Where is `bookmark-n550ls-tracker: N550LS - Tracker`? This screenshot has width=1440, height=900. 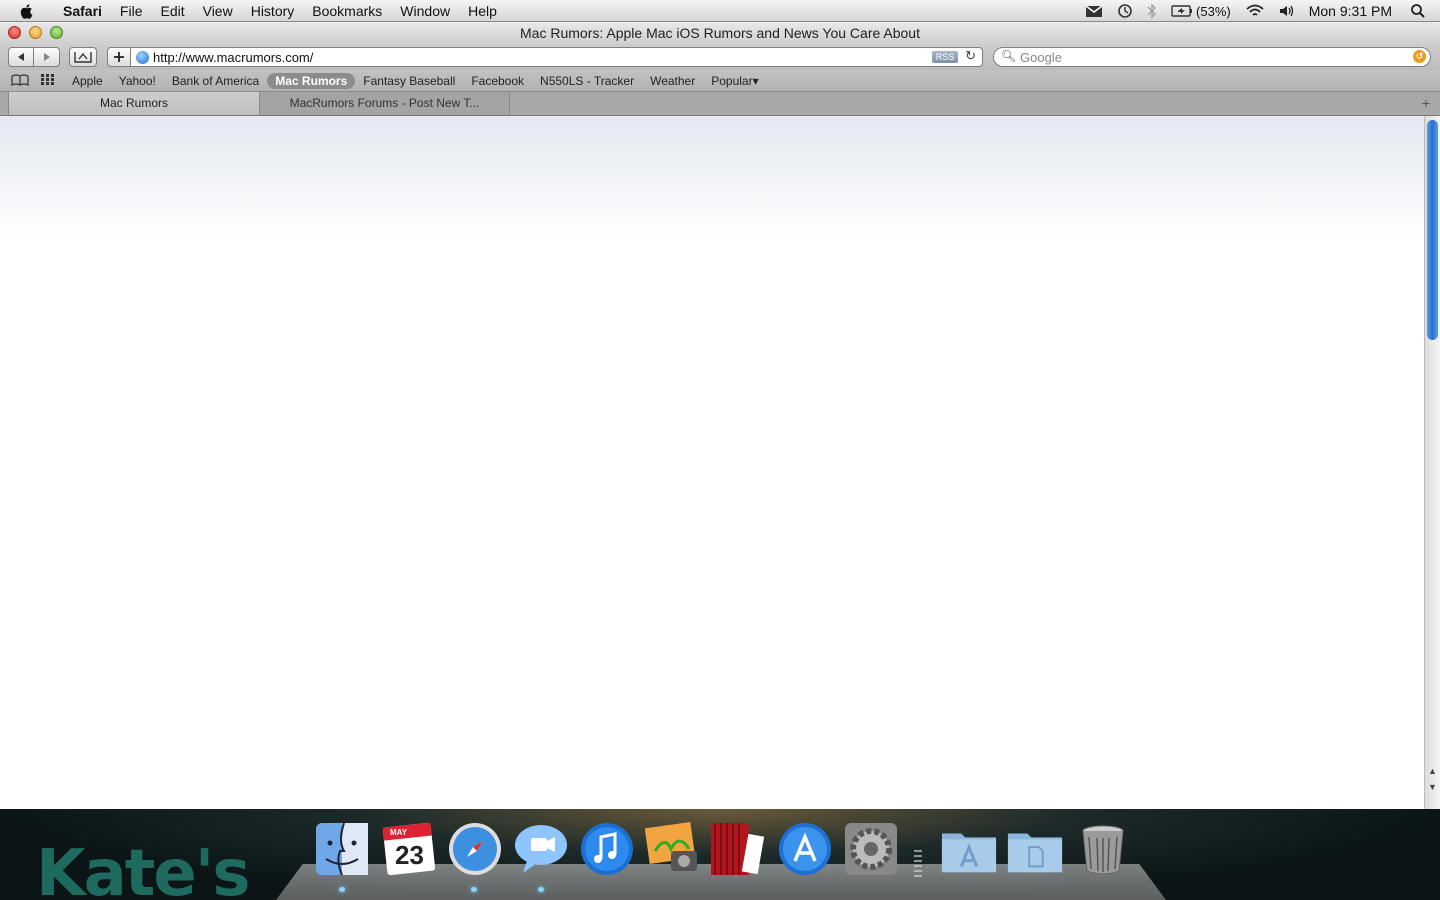 bookmark-n550ls-tracker: N550LS - Tracker is located at coordinates (587, 81).